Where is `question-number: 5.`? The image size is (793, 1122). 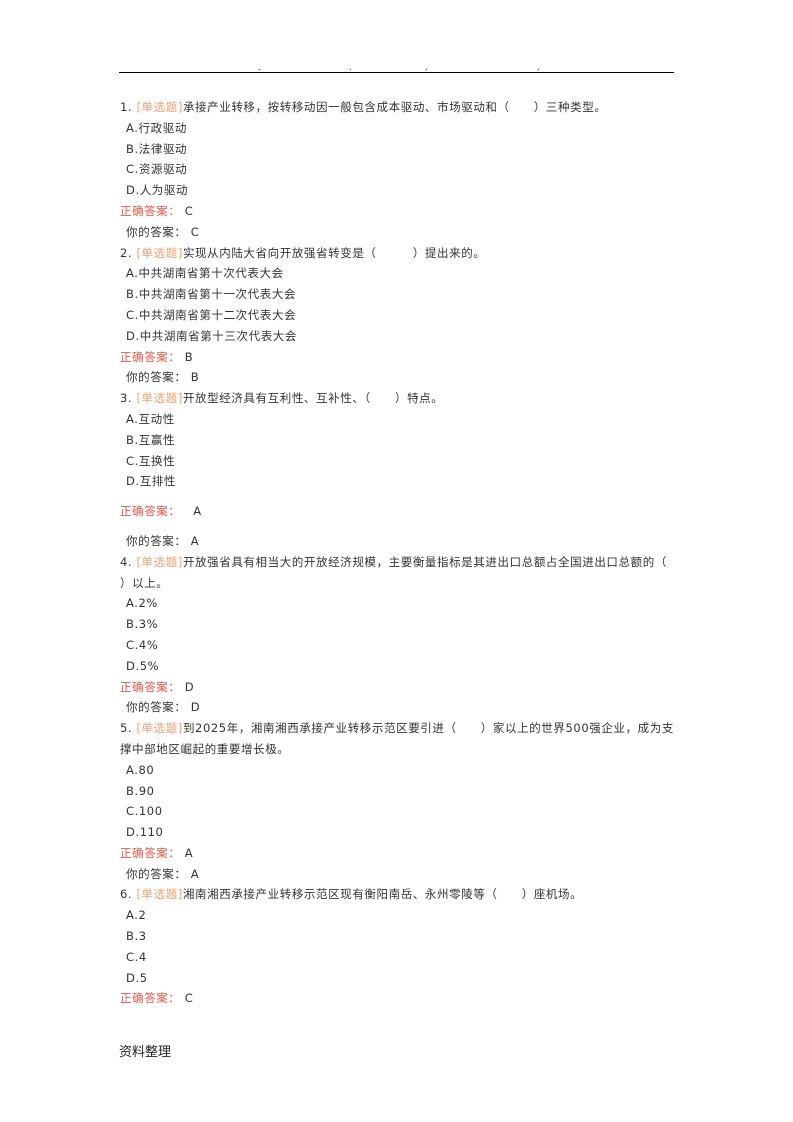
question-number: 5. is located at coordinates (126, 728).